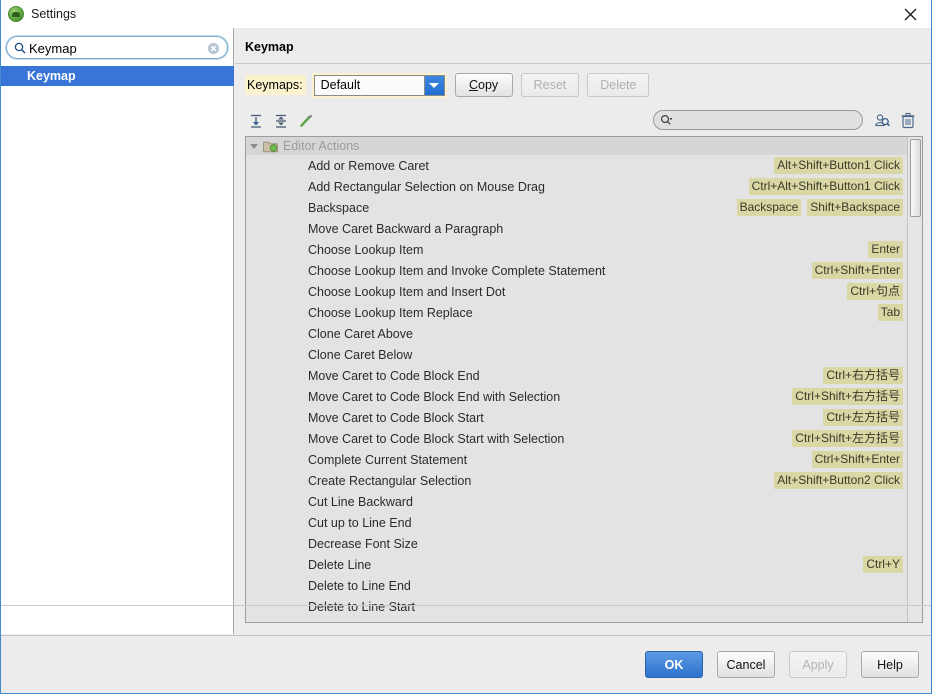 The image size is (932, 694). What do you see at coordinates (577, 146) in the screenshot?
I see `tree-group-editor-actions: Editor Actions` at bounding box center [577, 146].